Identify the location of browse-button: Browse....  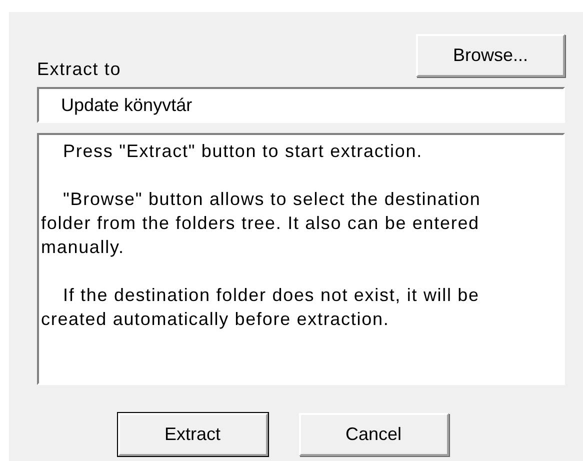
(490, 55).